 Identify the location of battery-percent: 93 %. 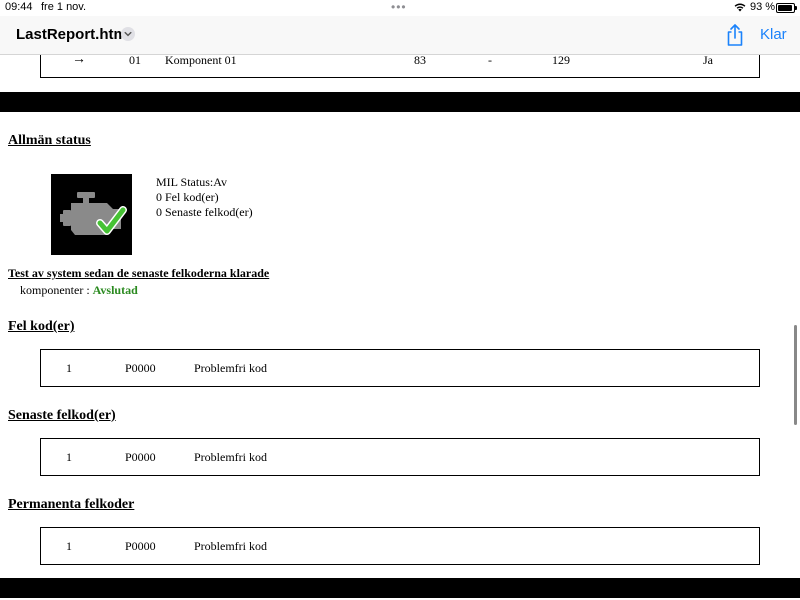
(763, 7).